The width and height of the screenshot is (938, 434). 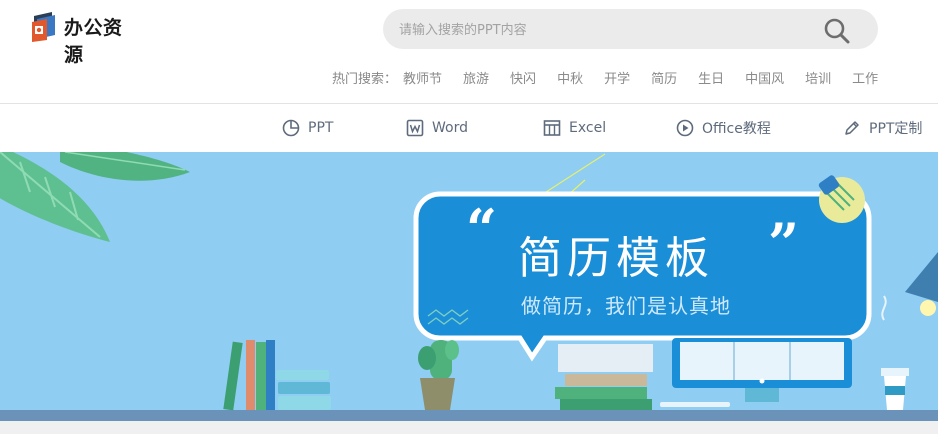 I want to click on hot-search-item: 开学, so click(x=617, y=77).